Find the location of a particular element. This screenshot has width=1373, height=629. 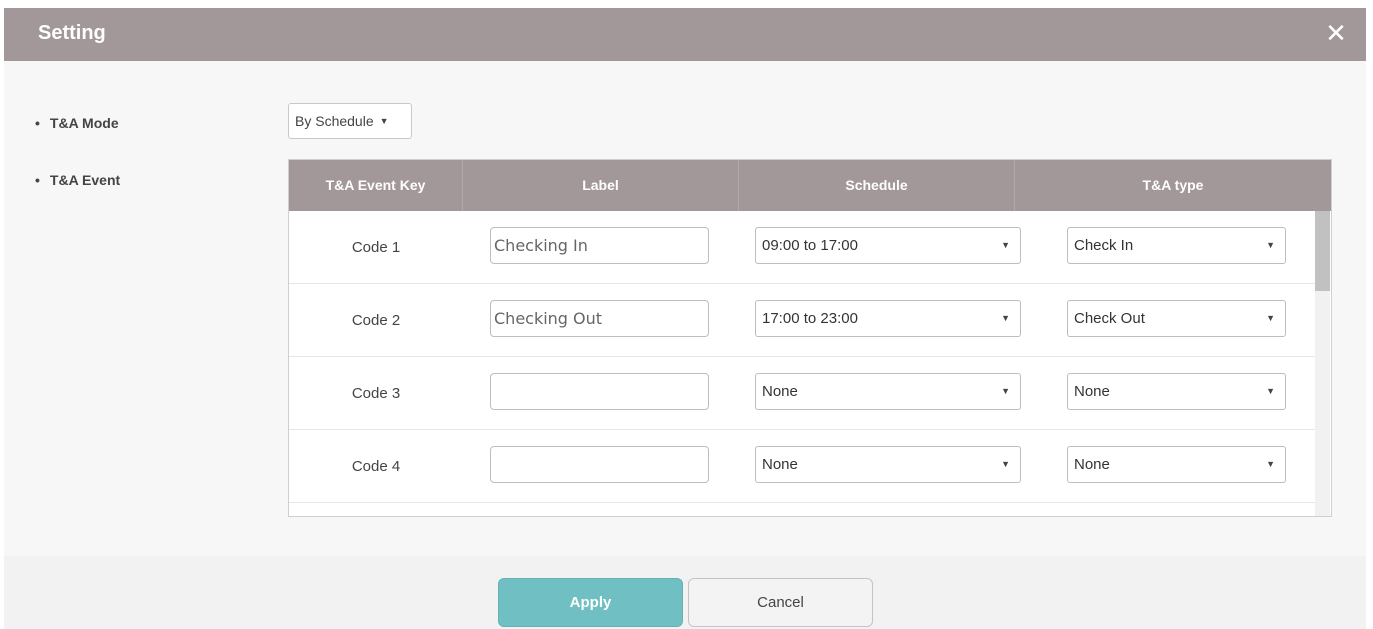

ta-type-value: Check Out is located at coordinates (1109, 318).